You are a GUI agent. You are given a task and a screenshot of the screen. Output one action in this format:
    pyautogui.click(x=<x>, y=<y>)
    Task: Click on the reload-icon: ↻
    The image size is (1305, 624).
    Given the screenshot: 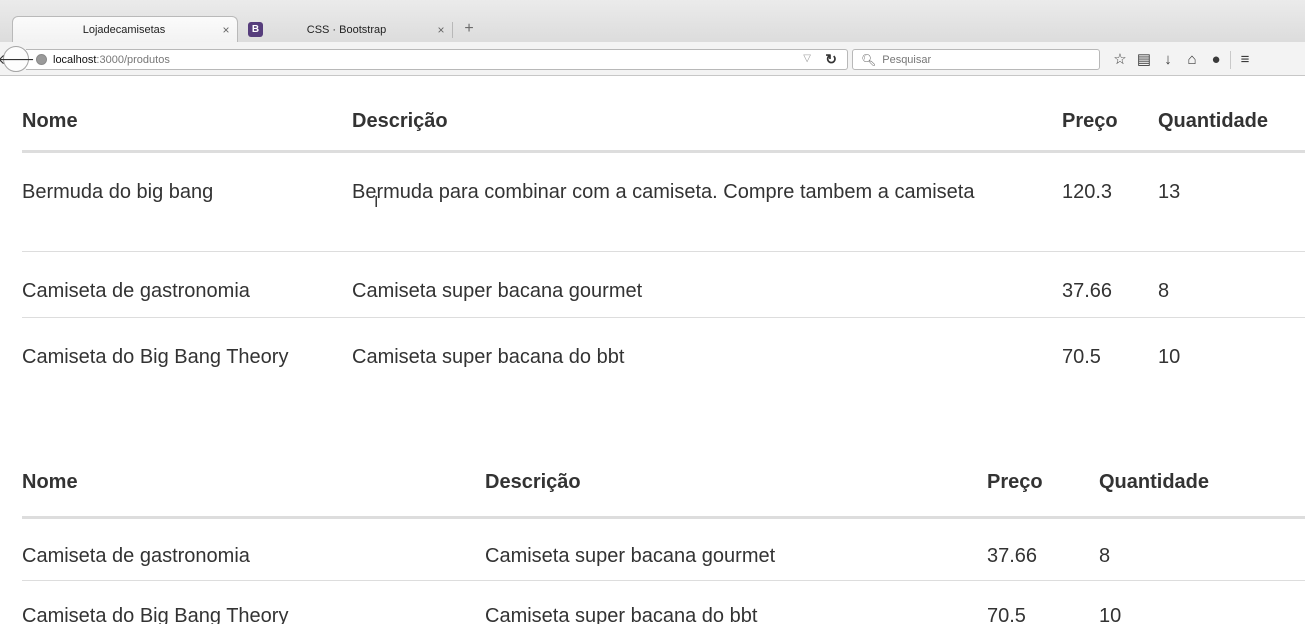 What is the action you would take?
    pyautogui.click(x=831, y=59)
    